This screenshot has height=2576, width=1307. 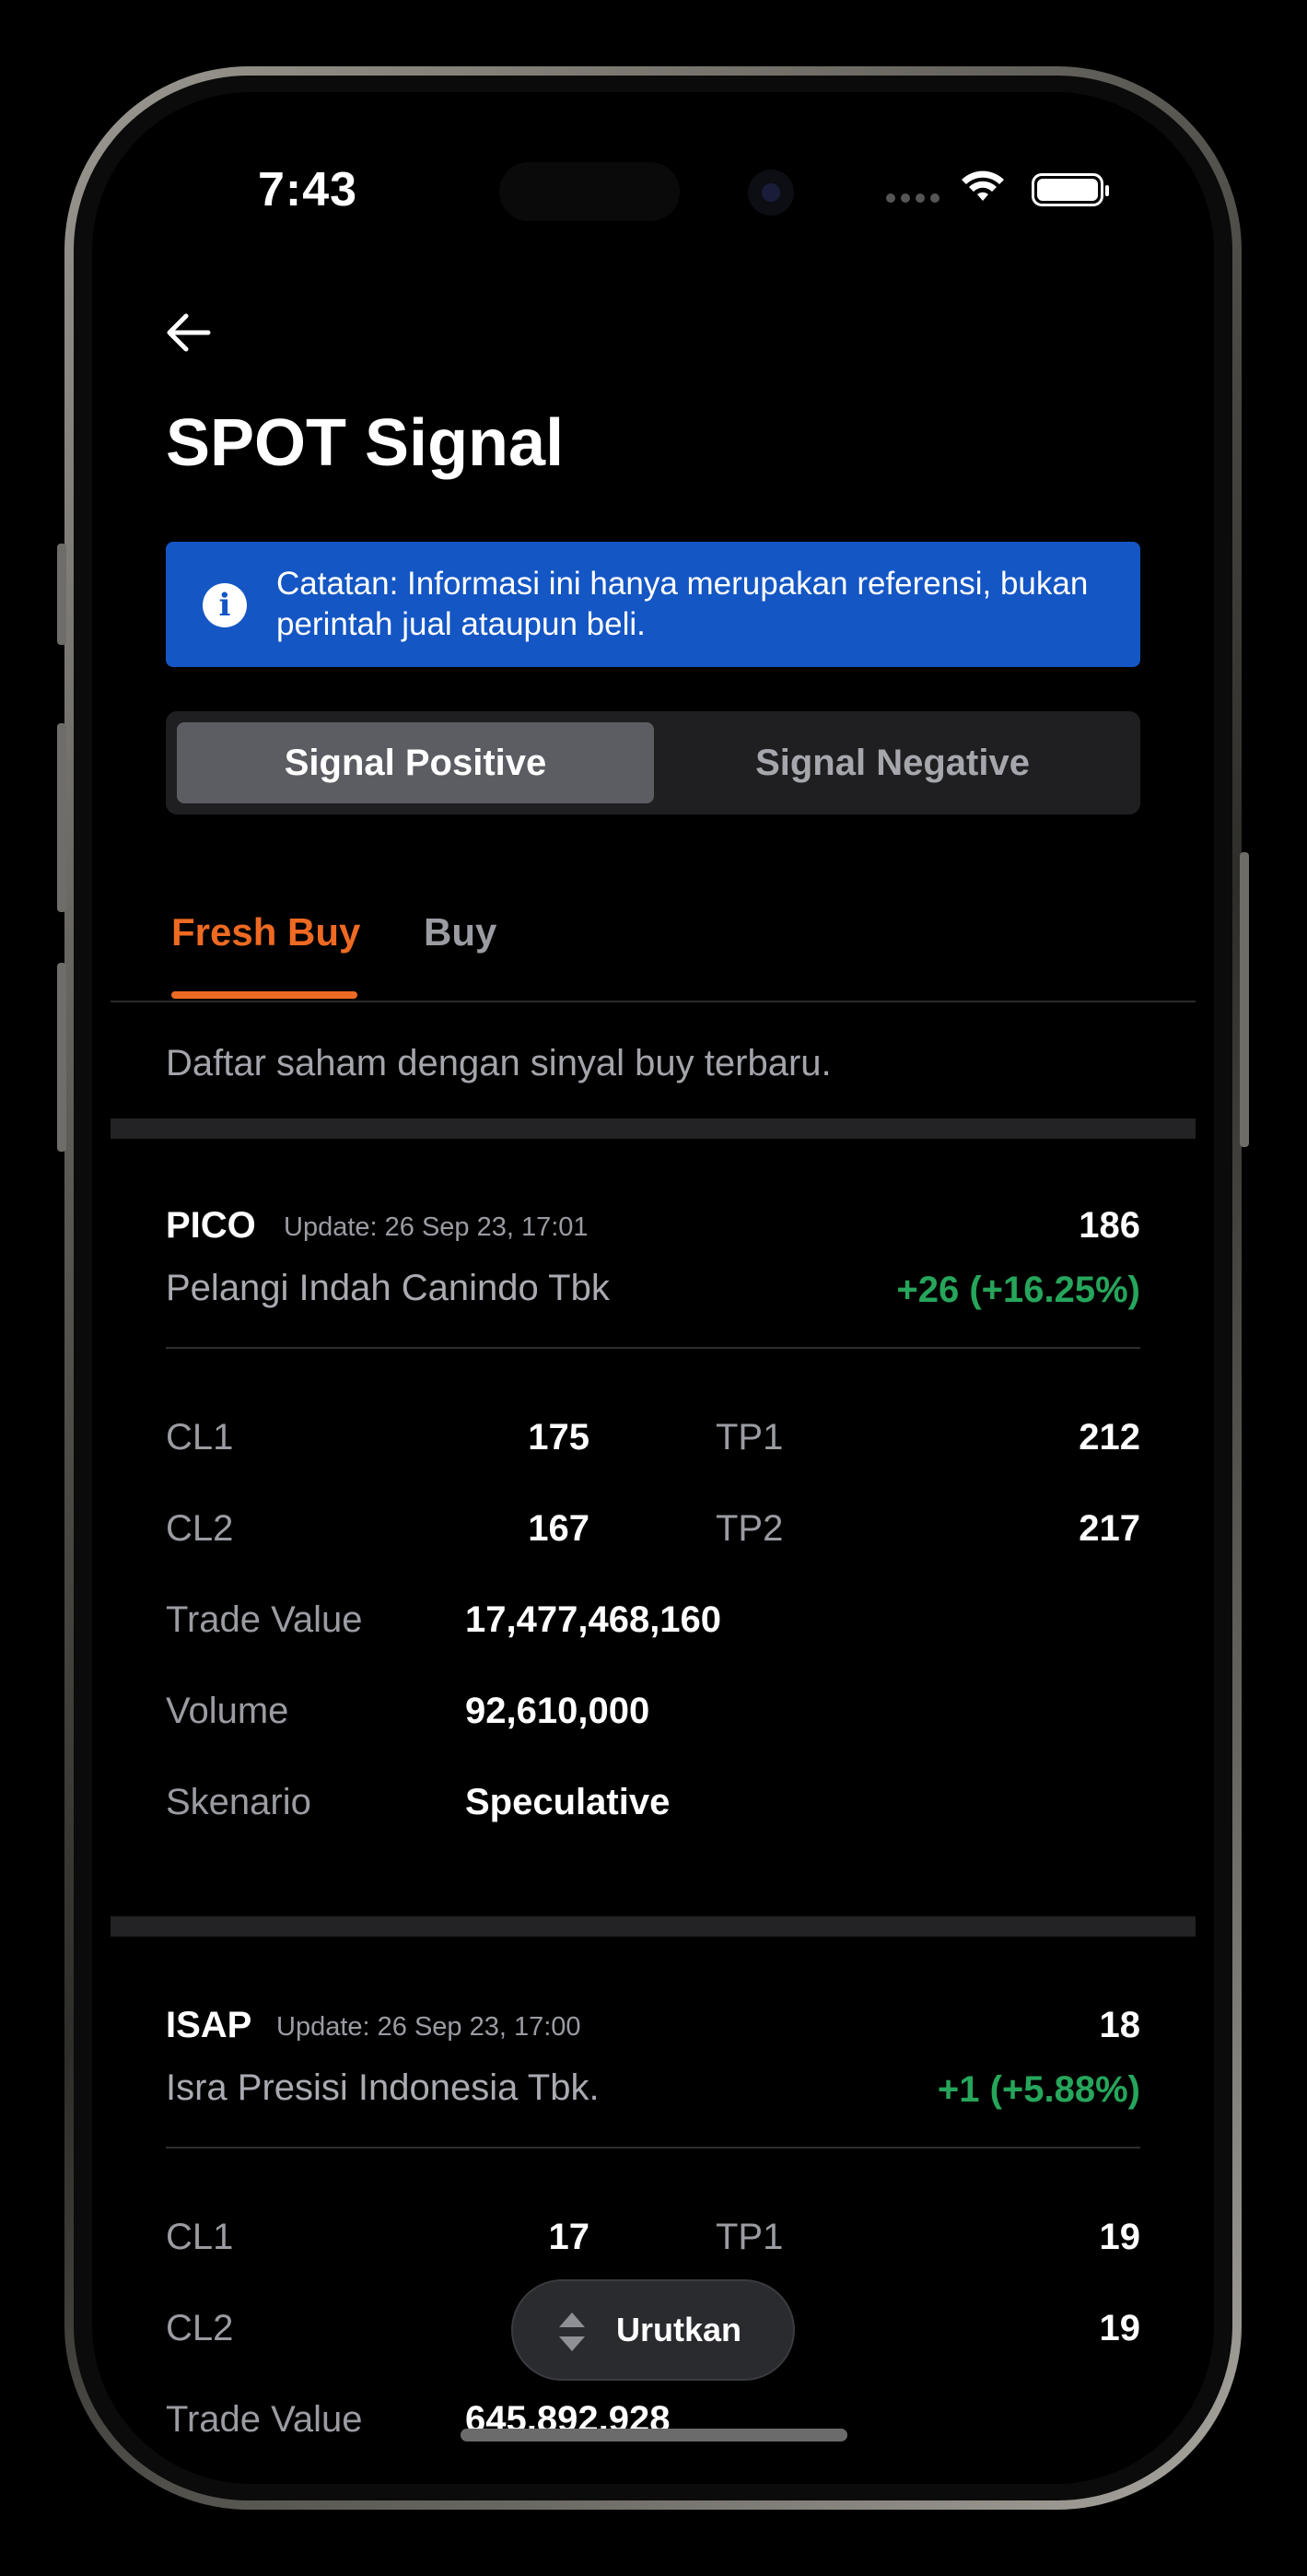 What do you see at coordinates (211, 1225) in the screenshot?
I see `ticker-symbol: PICO` at bounding box center [211, 1225].